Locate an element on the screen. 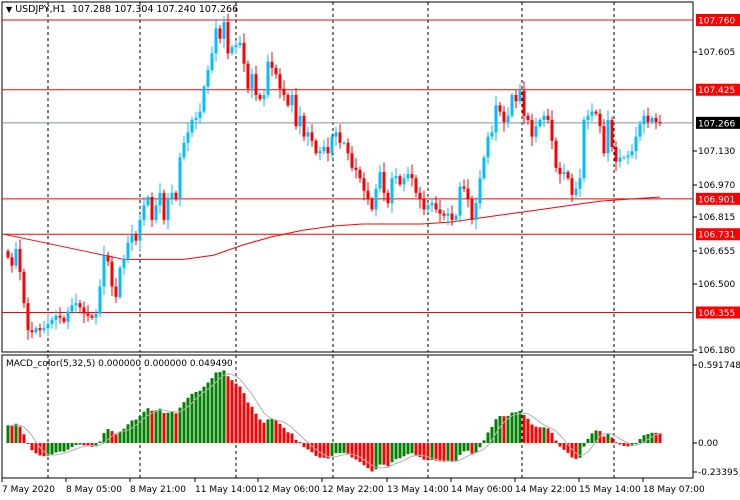 This screenshot has width=740, height=500. x-tick-label: 12 May 06:00 is located at coordinates (289, 490).